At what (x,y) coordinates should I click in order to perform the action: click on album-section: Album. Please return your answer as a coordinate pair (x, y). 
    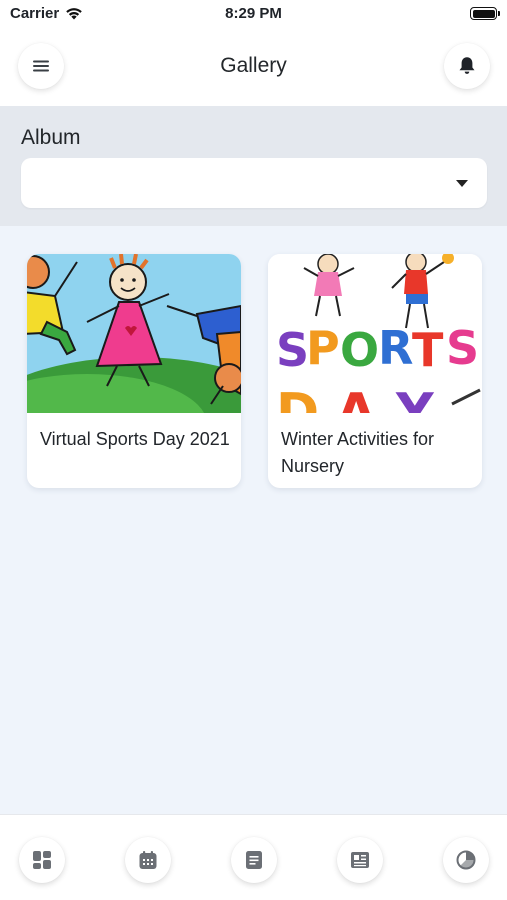
    Looking at the image, I should click on (253, 166).